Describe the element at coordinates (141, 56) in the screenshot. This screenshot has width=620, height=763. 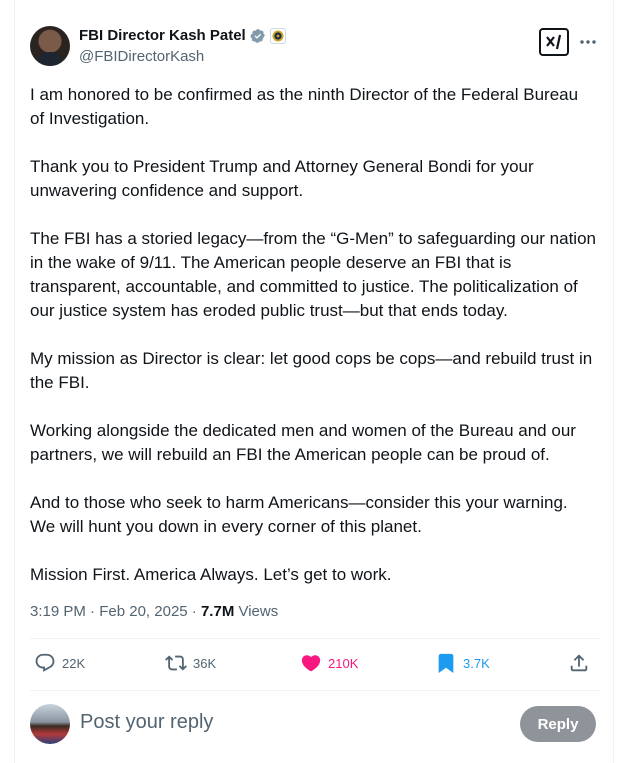
I see `author-handle: @FBIDirectorKash` at that location.